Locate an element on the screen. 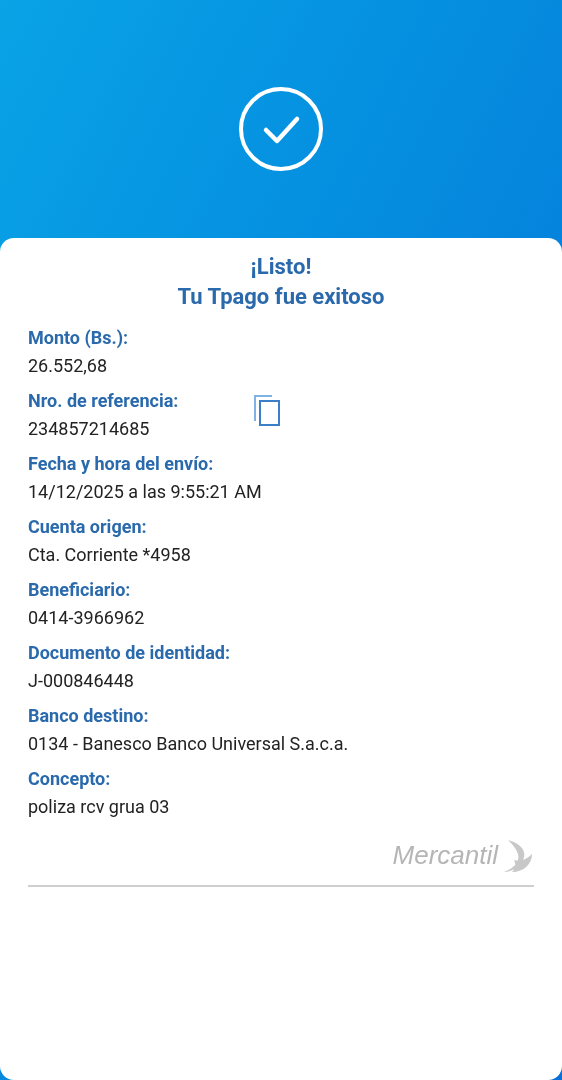 The height and width of the screenshot is (1080, 562). check-circle-icon is located at coordinates (281, 129).